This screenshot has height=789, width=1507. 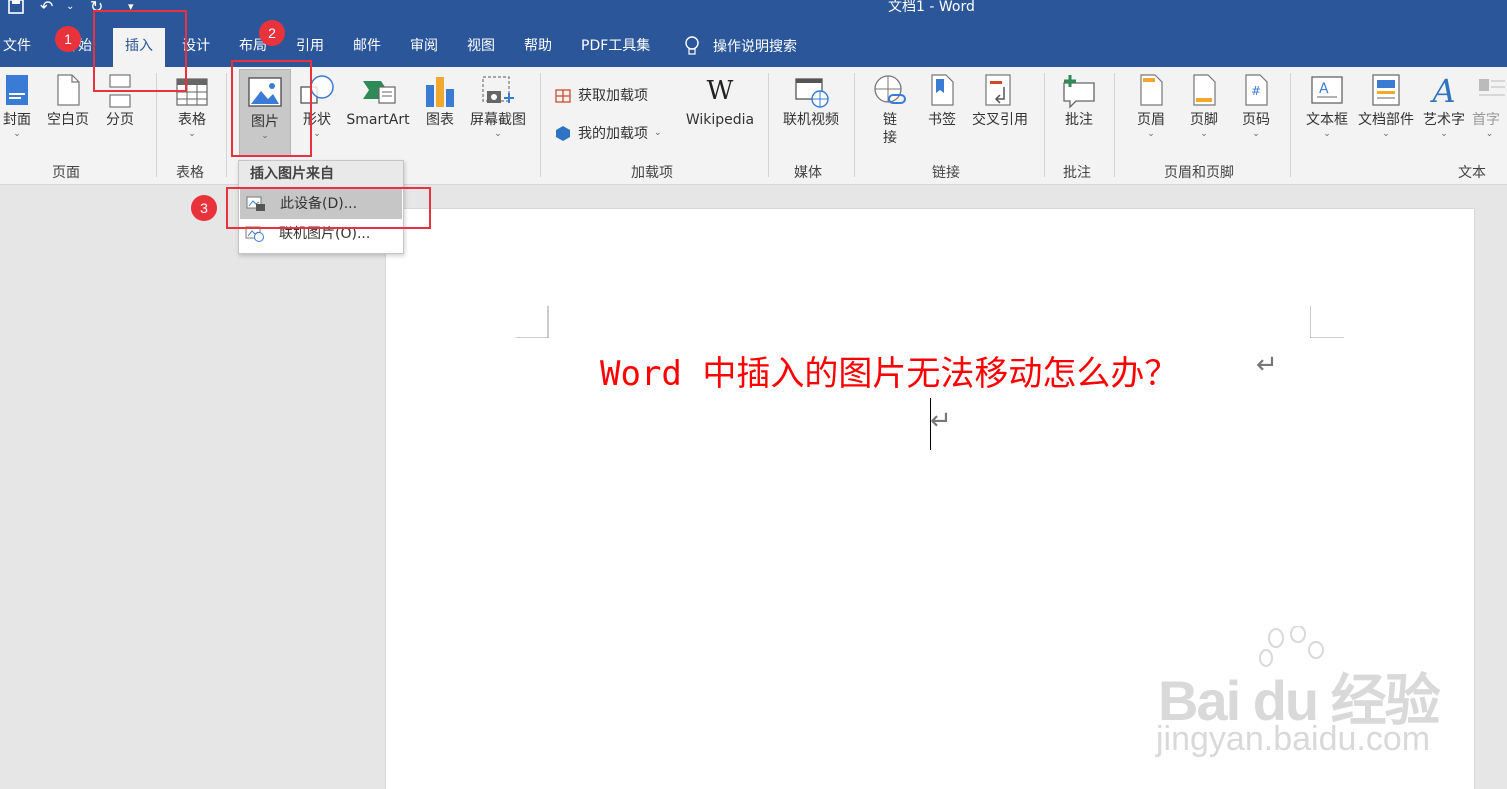 What do you see at coordinates (538, 43) in the screenshot?
I see `tab-help: 帮助` at bounding box center [538, 43].